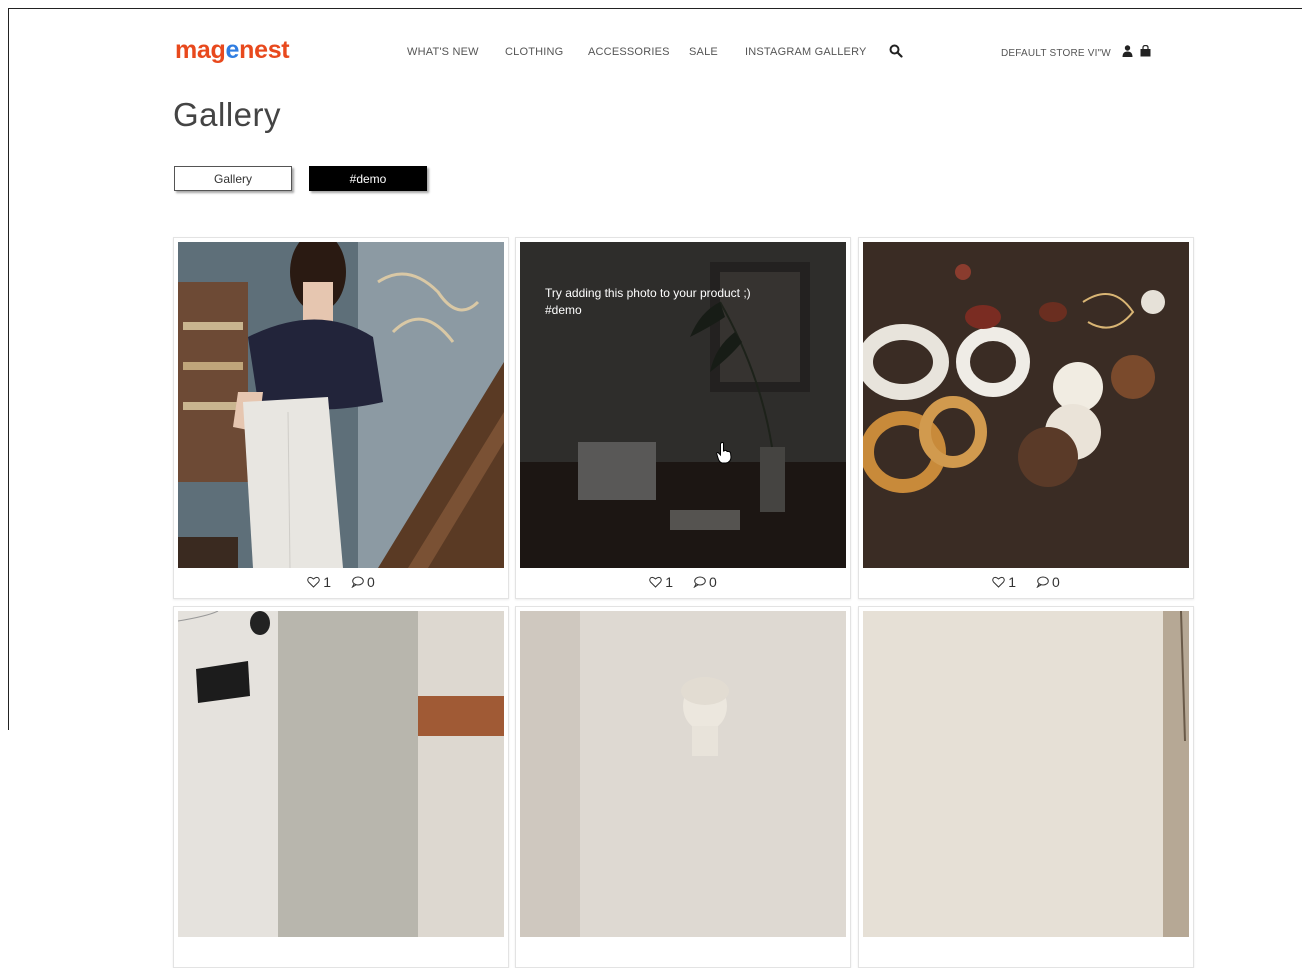 The image size is (1302, 968). I want to click on nav-item-accessories: ACCESSORIES, so click(629, 52).